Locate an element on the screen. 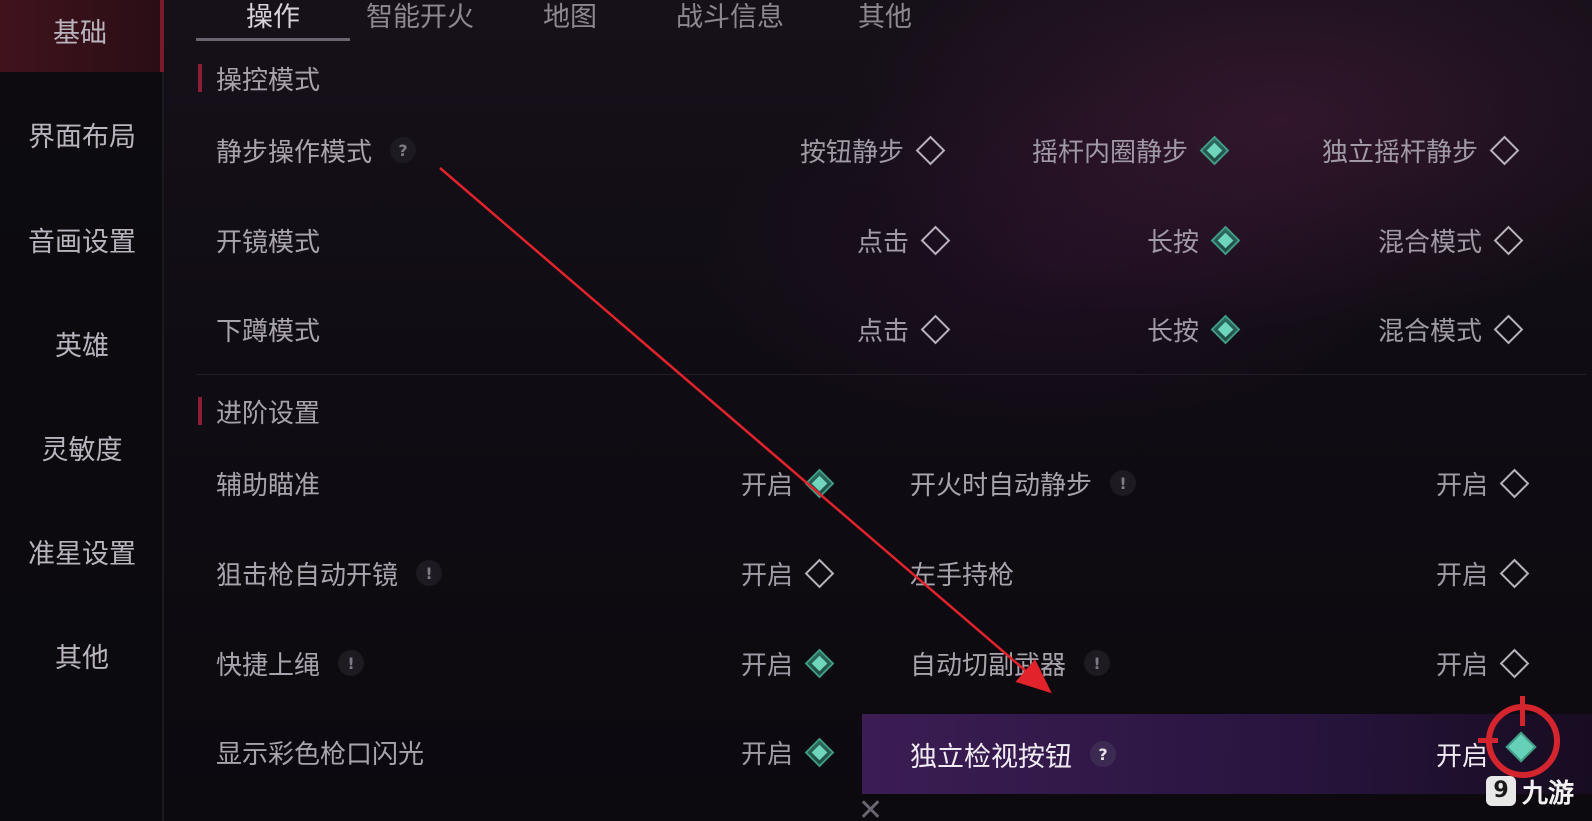 The height and width of the screenshot is (821, 1592). watermark-logo: 9 九游 is located at coordinates (1530, 791).